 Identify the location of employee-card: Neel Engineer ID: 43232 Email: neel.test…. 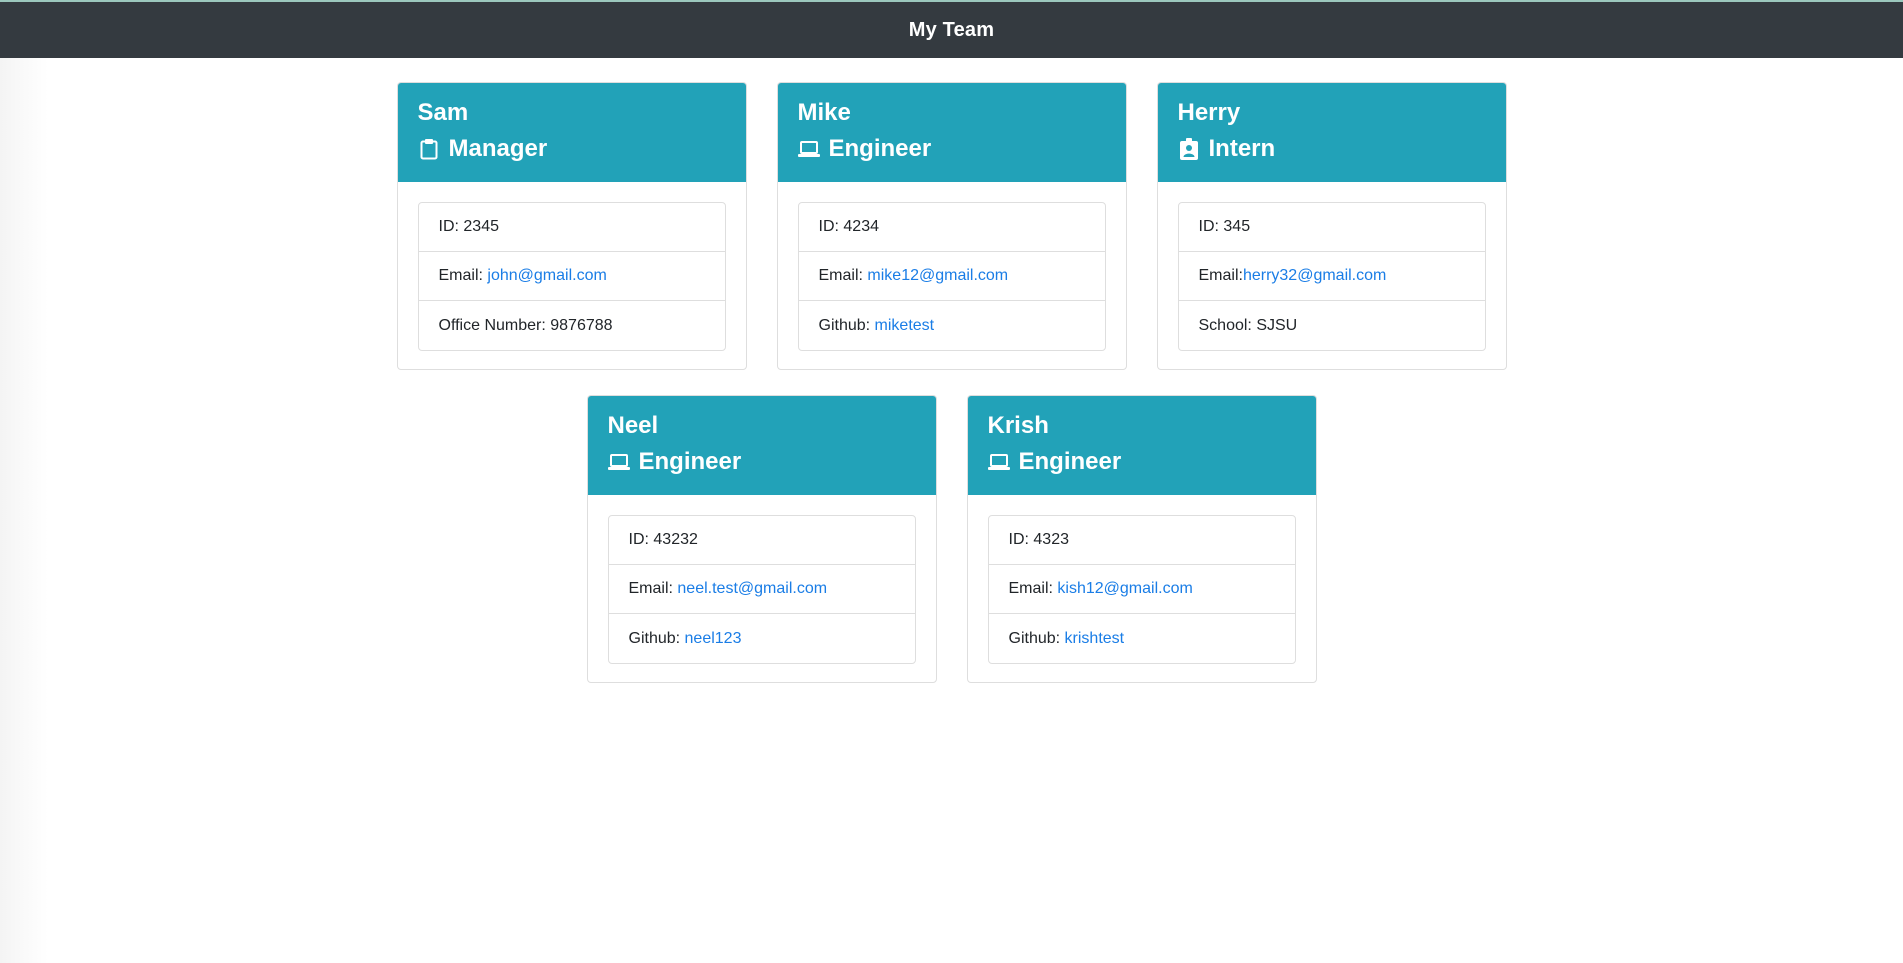
(761, 539).